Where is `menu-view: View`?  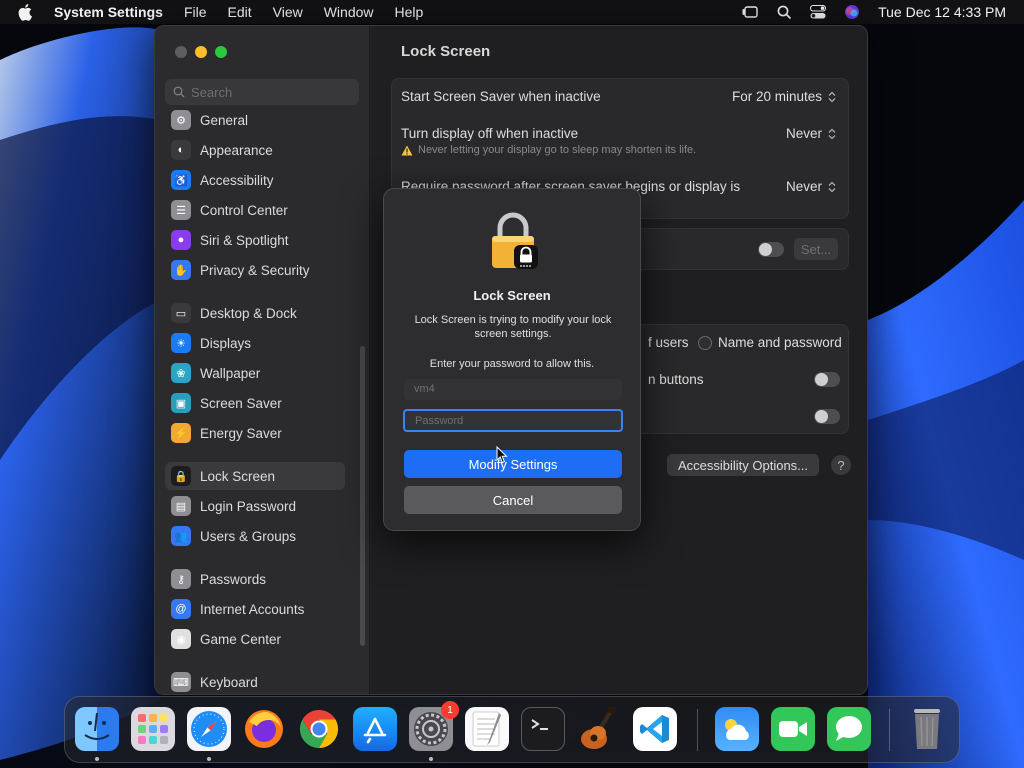
menu-view: View is located at coordinates (288, 12).